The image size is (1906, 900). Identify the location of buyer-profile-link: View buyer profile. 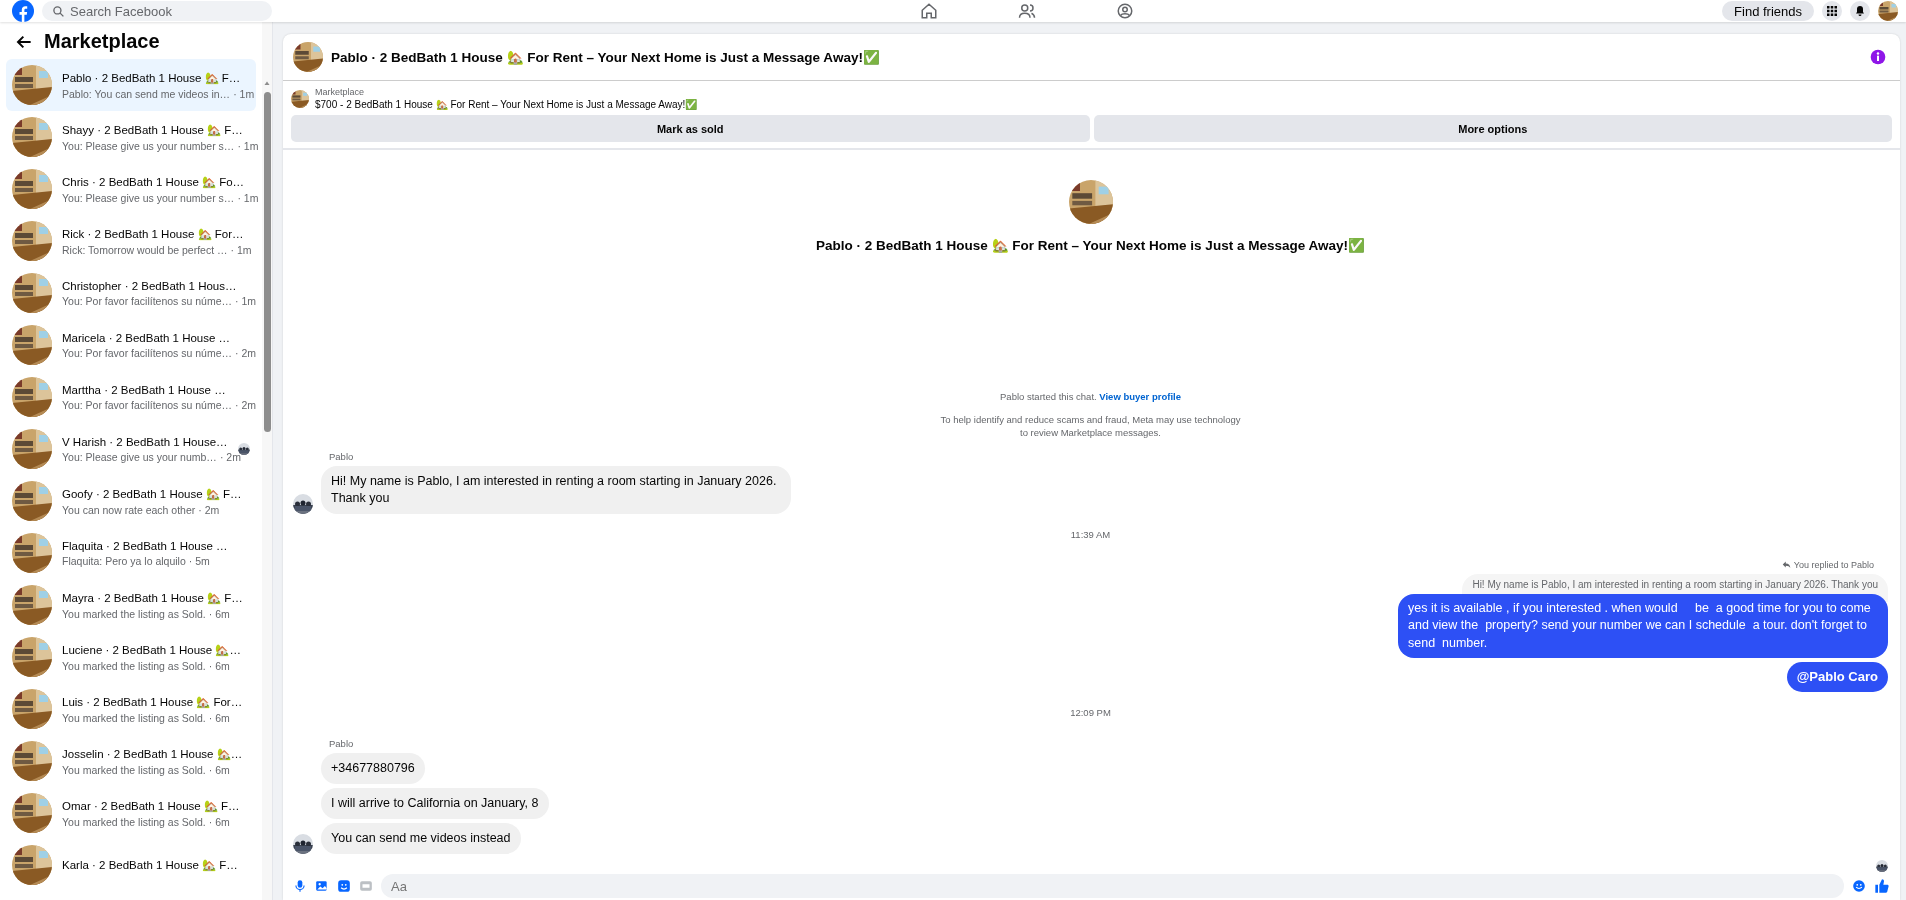
(1140, 397).